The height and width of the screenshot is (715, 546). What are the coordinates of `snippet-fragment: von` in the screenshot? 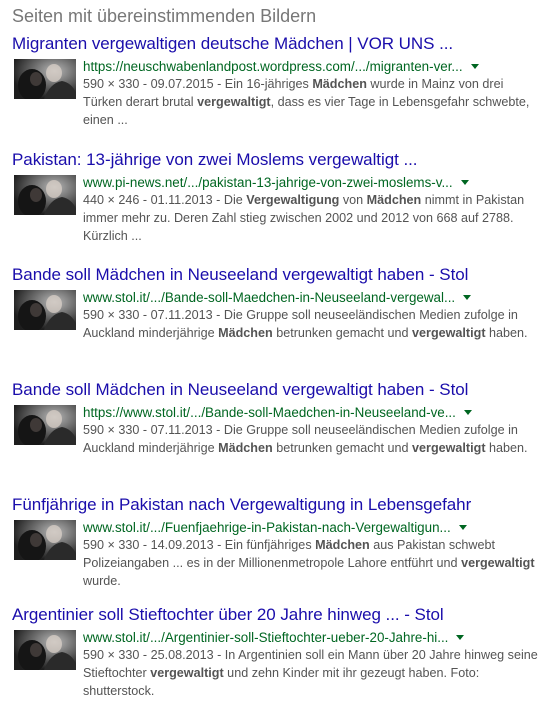 It's located at (353, 200).